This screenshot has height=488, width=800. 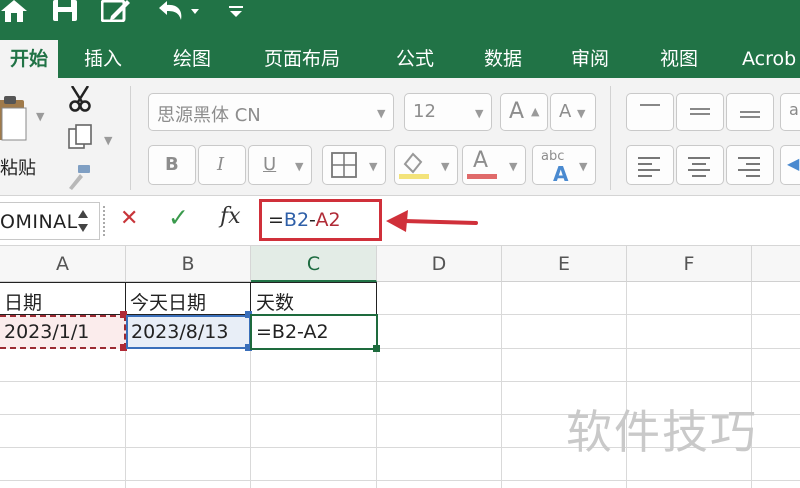 What do you see at coordinates (275, 301) in the screenshot?
I see `cell-c1: 天数` at bounding box center [275, 301].